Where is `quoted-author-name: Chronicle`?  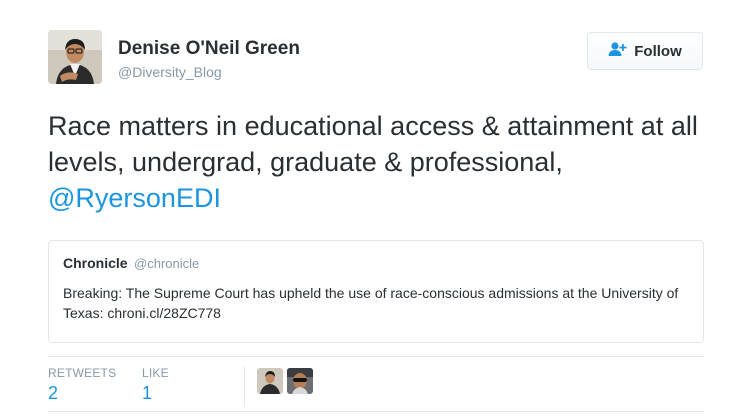 quoted-author-name: Chronicle is located at coordinates (95, 263).